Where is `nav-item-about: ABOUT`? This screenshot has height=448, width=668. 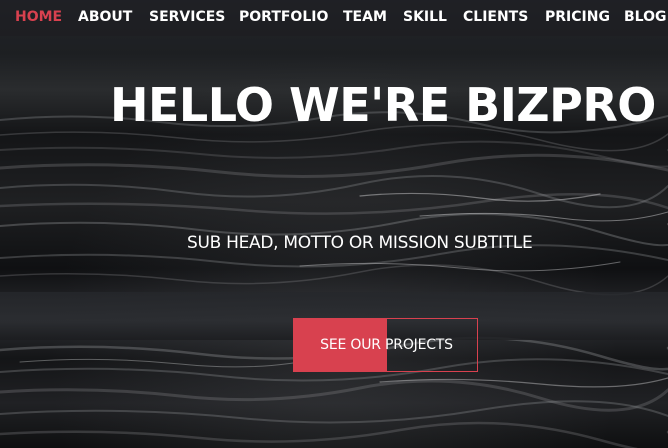
nav-item-about: ABOUT is located at coordinates (105, 17).